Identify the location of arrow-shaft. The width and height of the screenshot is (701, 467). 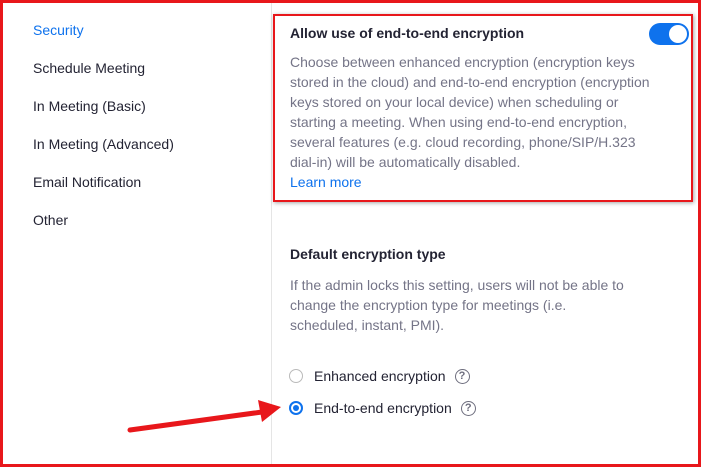
(196, 421).